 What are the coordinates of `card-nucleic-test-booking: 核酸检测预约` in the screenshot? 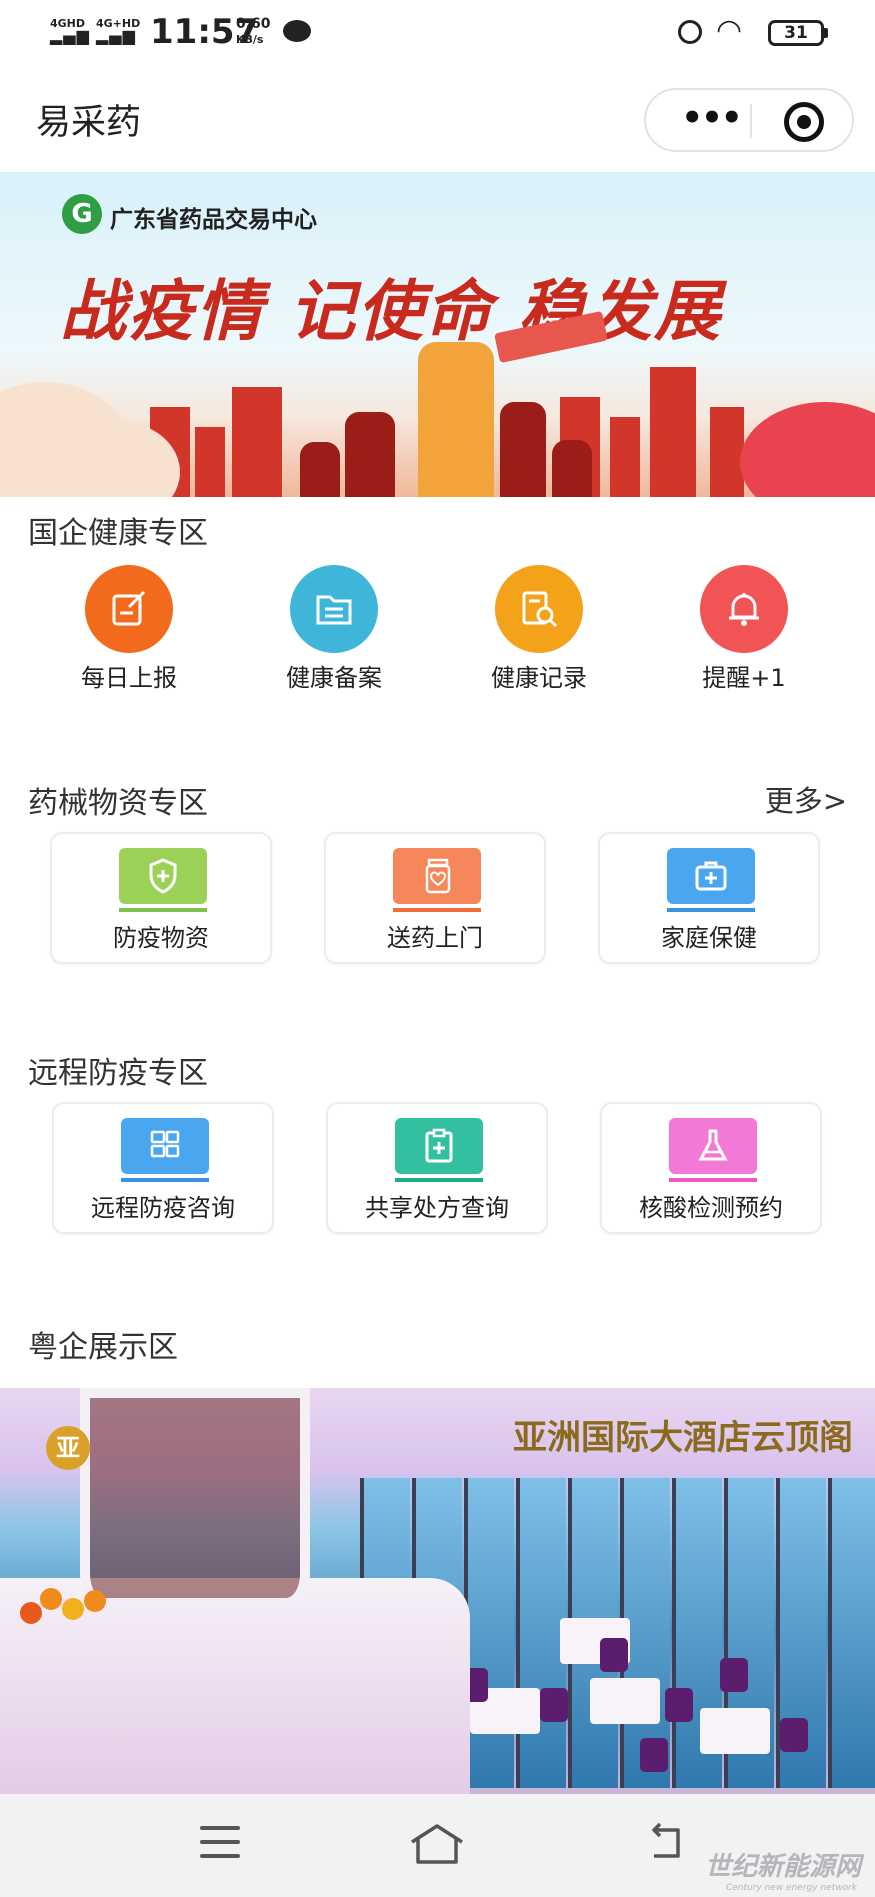 It's located at (711, 1168).